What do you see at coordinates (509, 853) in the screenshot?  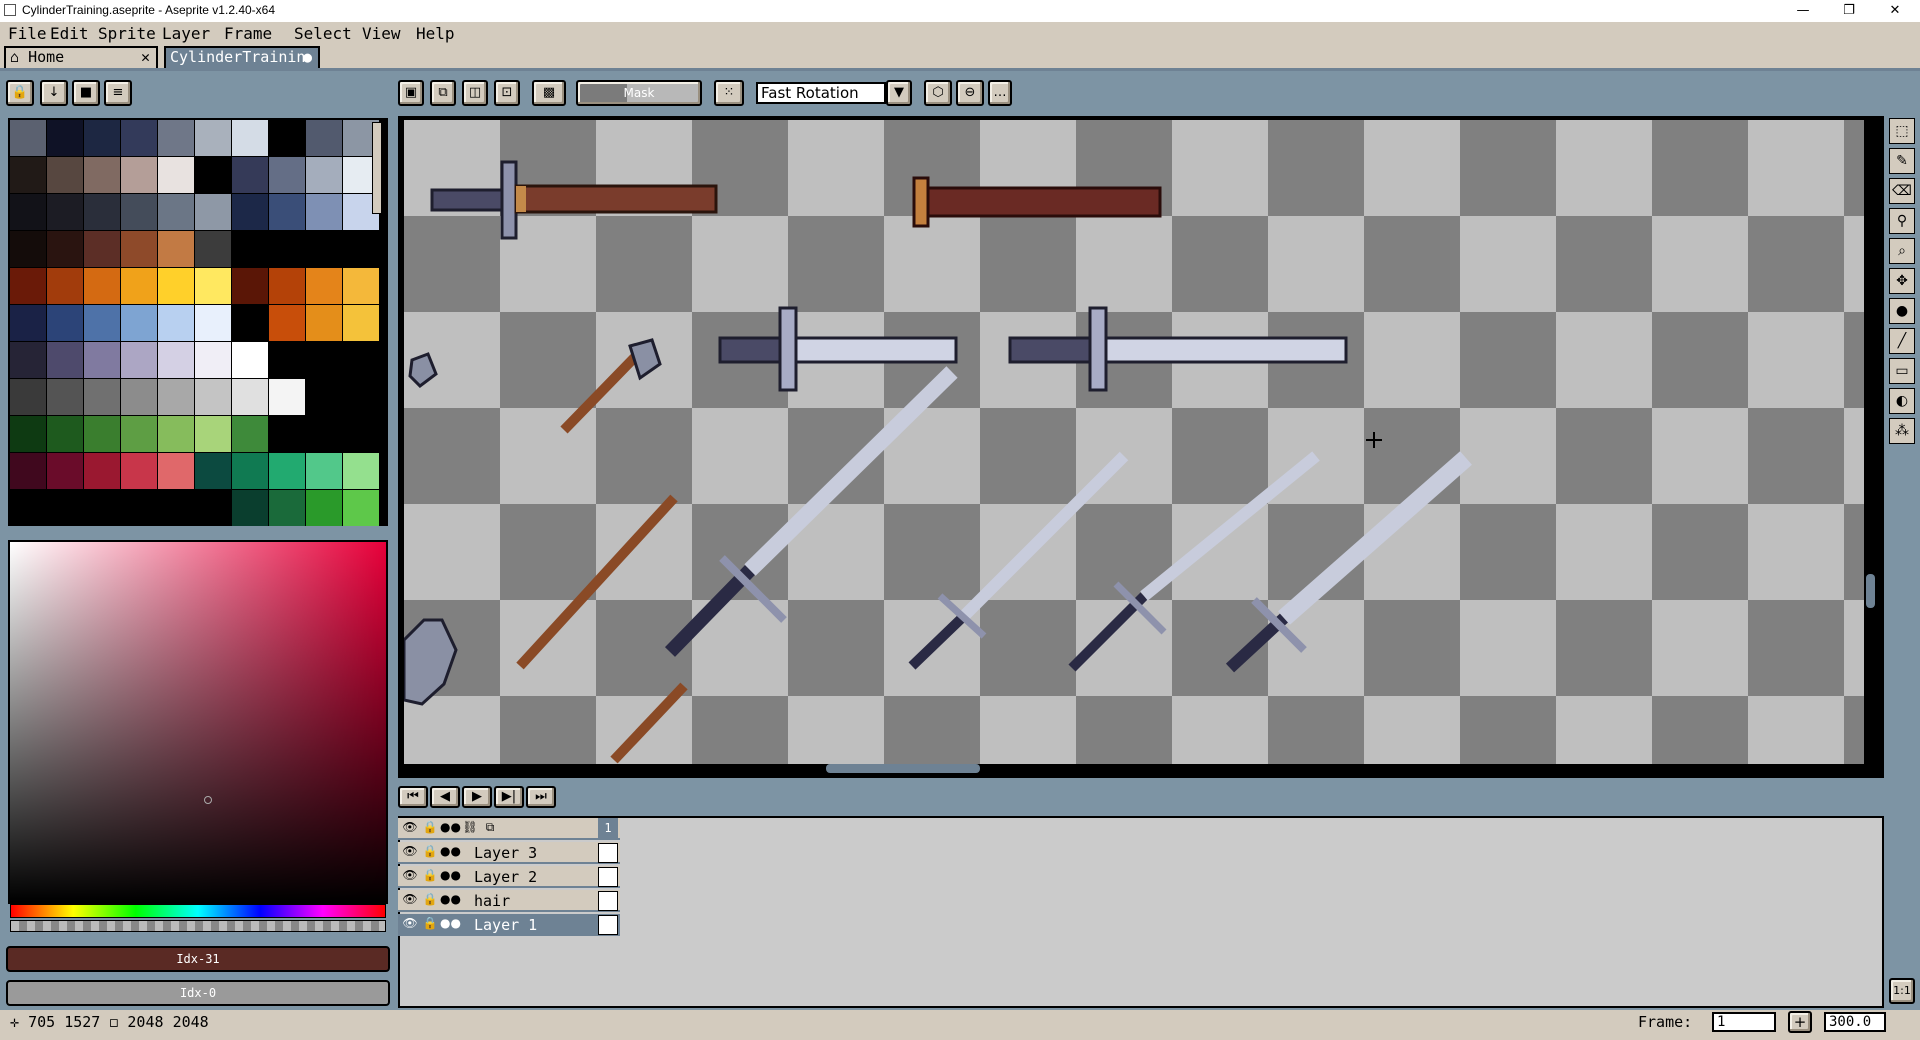 I see `layer-row: 👁 🔒 ●● Layer 3` at bounding box center [509, 853].